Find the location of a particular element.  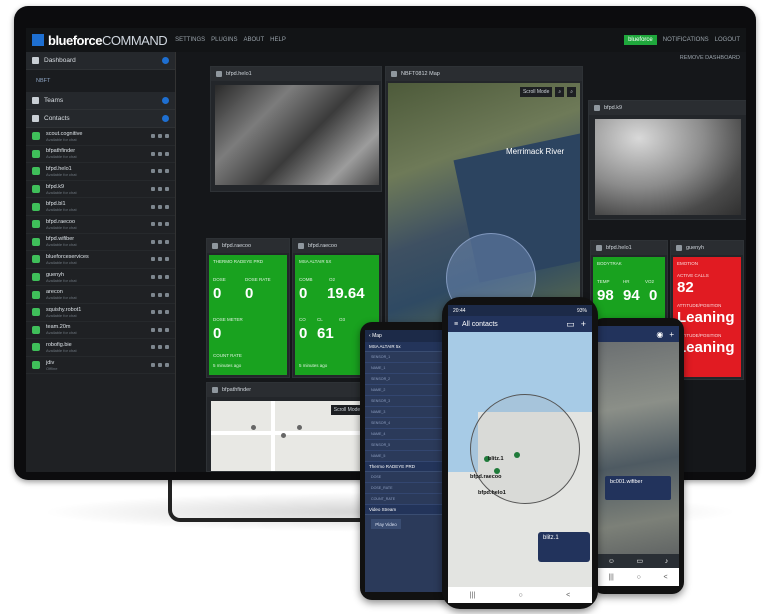

brand-logo: blueforceCOMMAND is located at coordinates (108, 40).